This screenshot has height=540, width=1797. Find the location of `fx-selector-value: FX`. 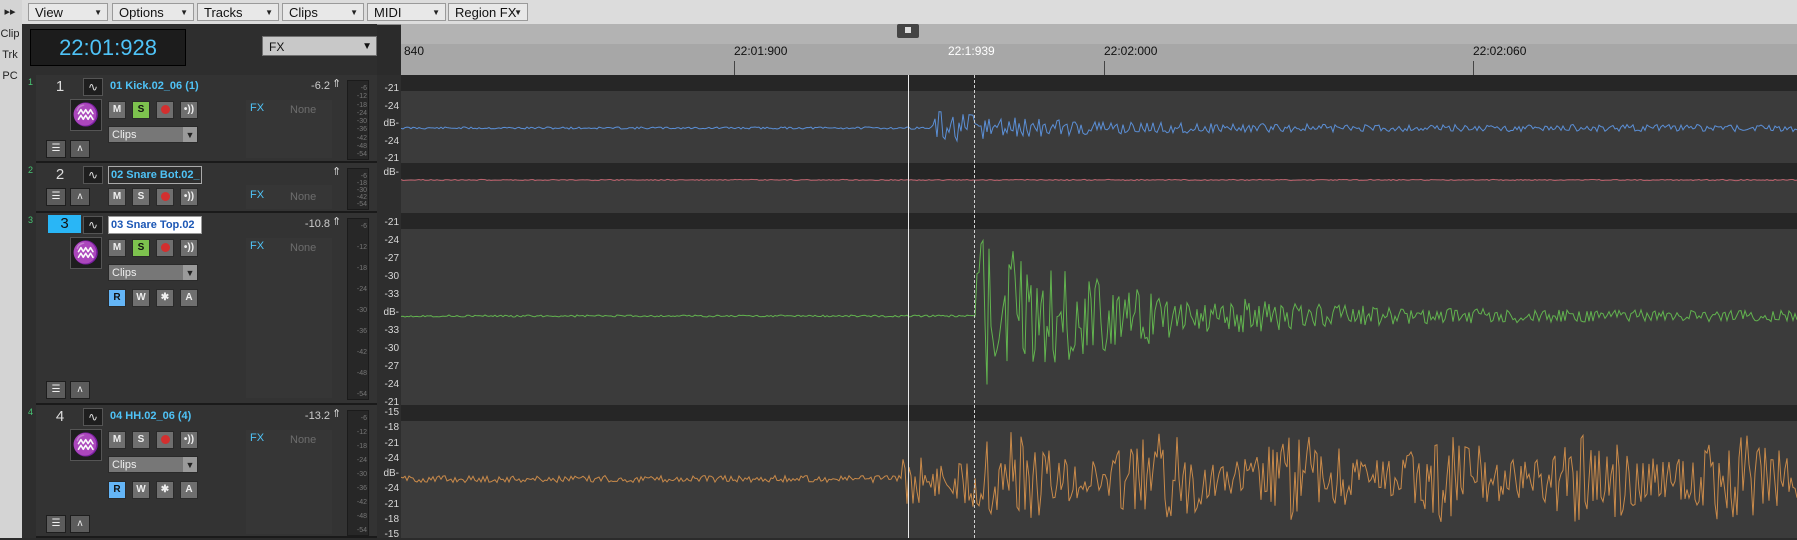

fx-selector-value: FX is located at coordinates (277, 47).